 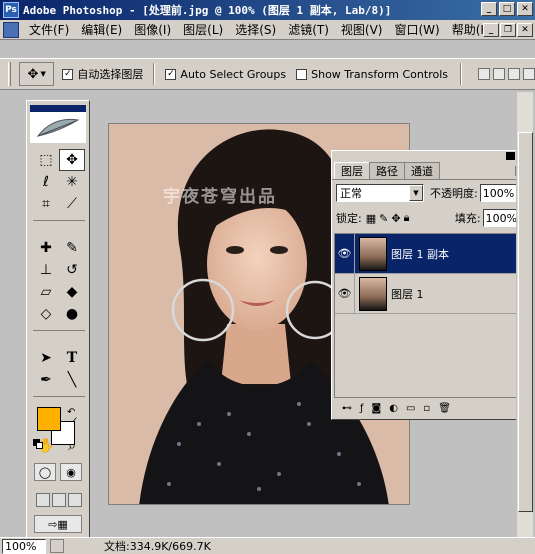 What do you see at coordinates (46, 292) in the screenshot?
I see `eraser-tool-icon: ▱` at bounding box center [46, 292].